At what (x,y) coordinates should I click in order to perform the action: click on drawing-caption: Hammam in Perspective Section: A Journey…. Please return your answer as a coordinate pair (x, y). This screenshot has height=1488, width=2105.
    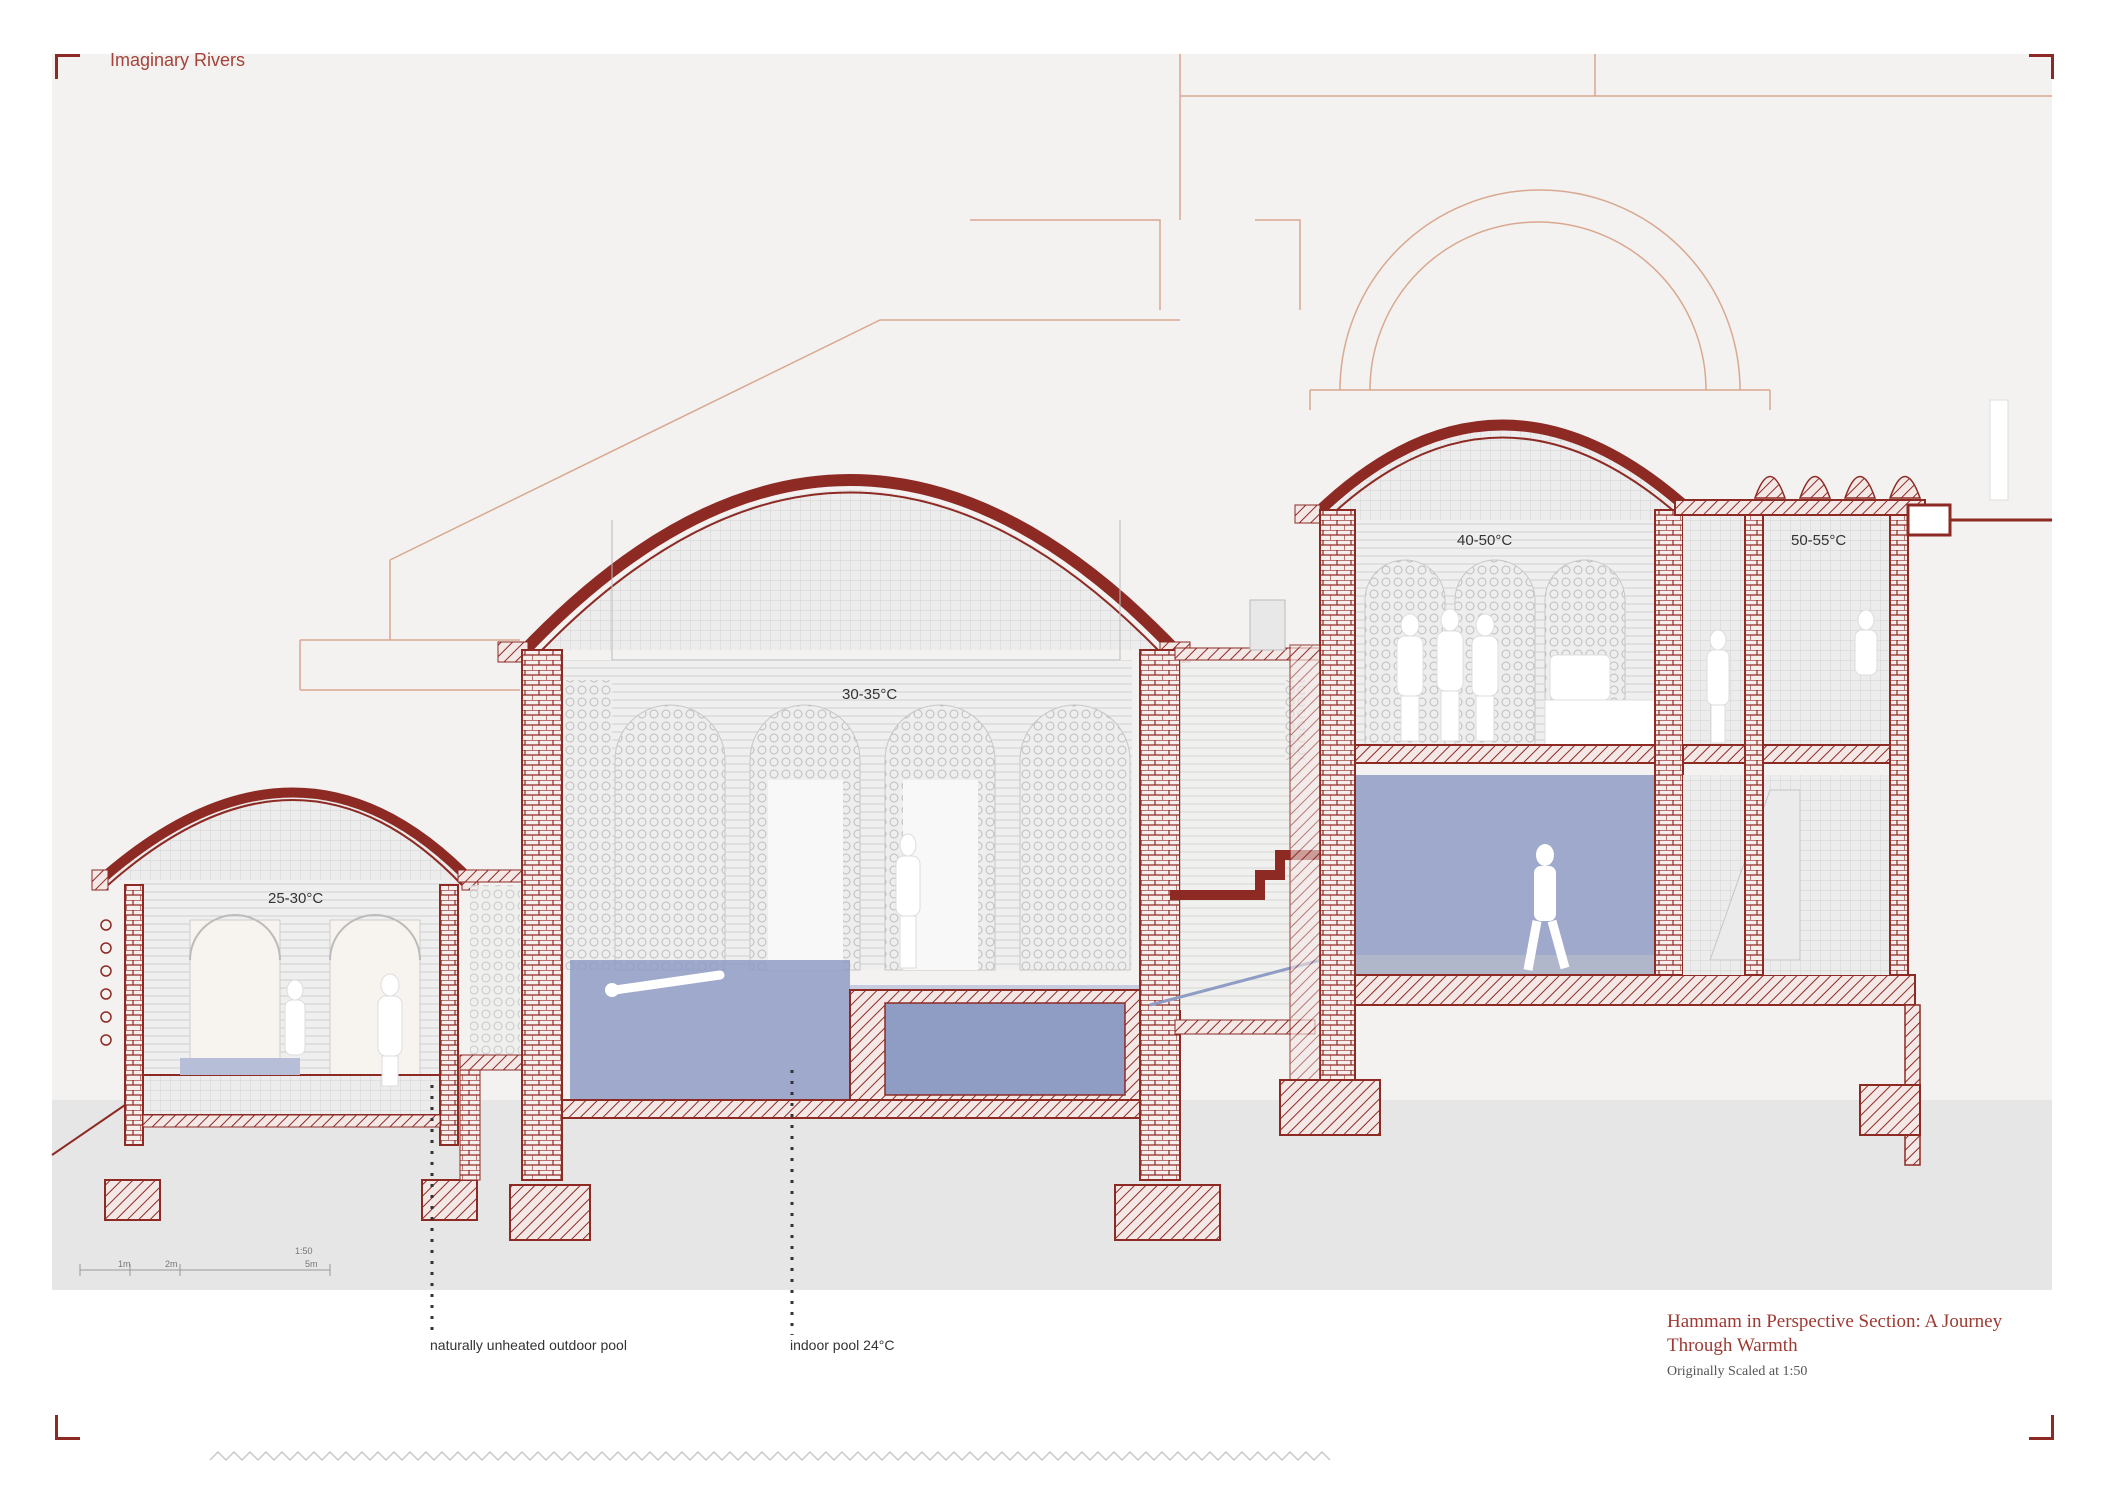
    Looking at the image, I should click on (1857, 1345).